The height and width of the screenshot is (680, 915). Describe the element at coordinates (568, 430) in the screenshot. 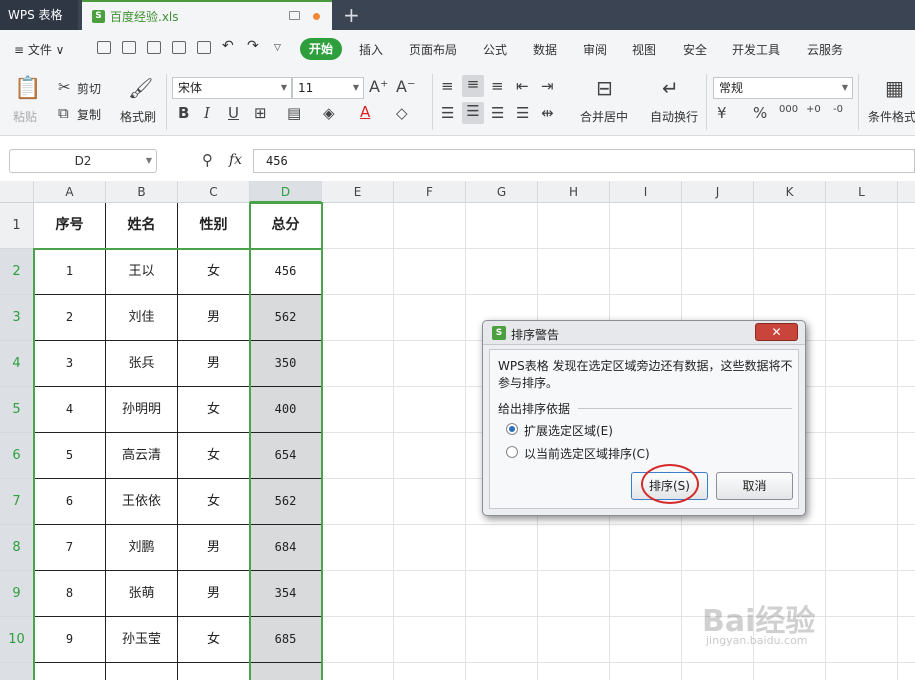

I see `expand-selection-label: 扩展选定区域(E)` at that location.